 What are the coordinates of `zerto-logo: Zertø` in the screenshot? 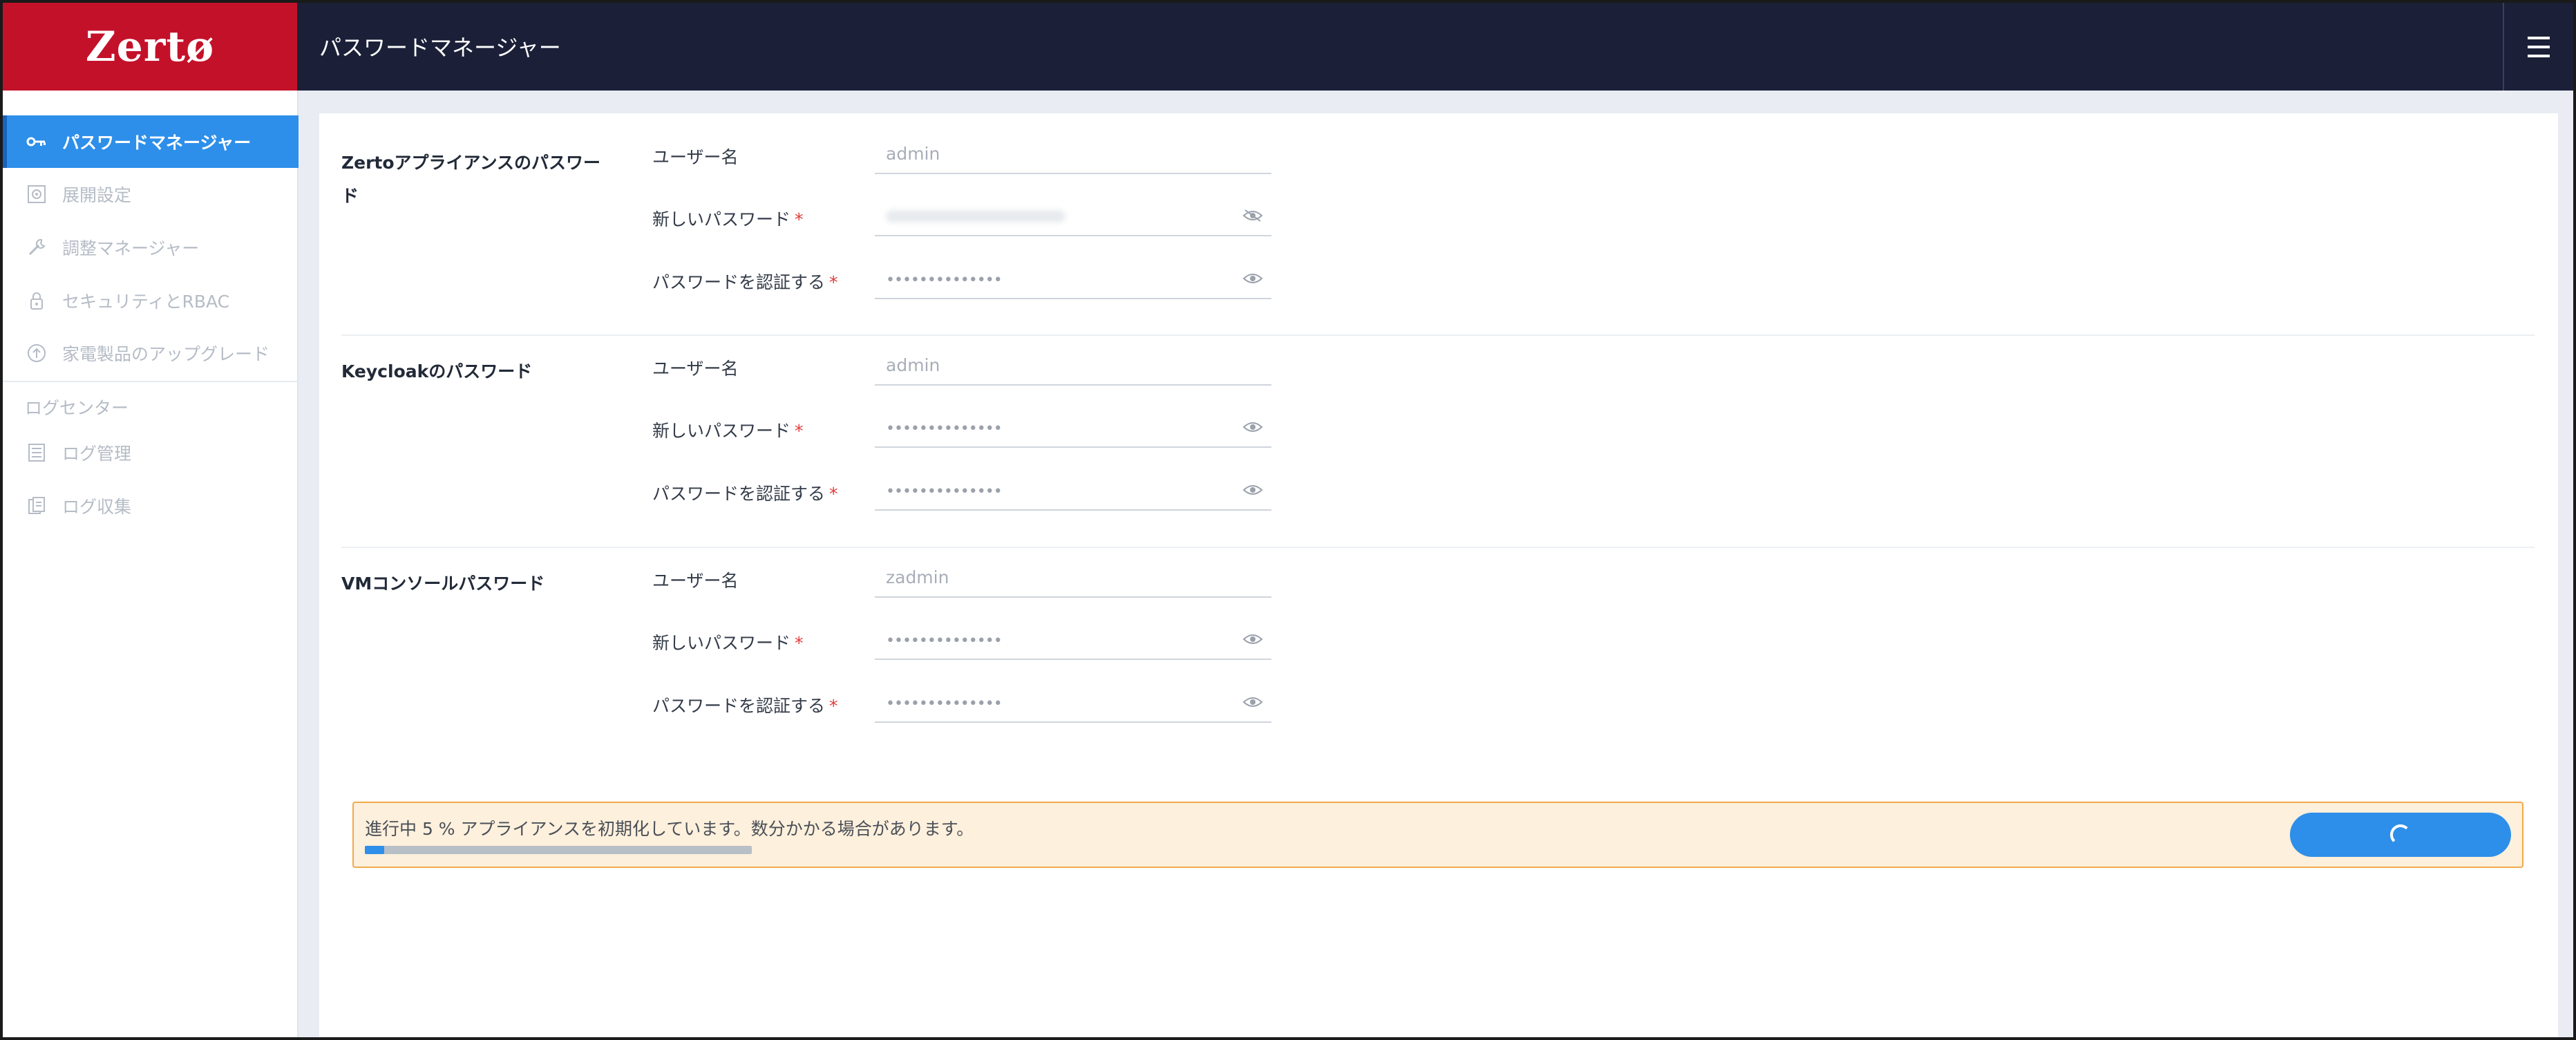 It's located at (150, 47).